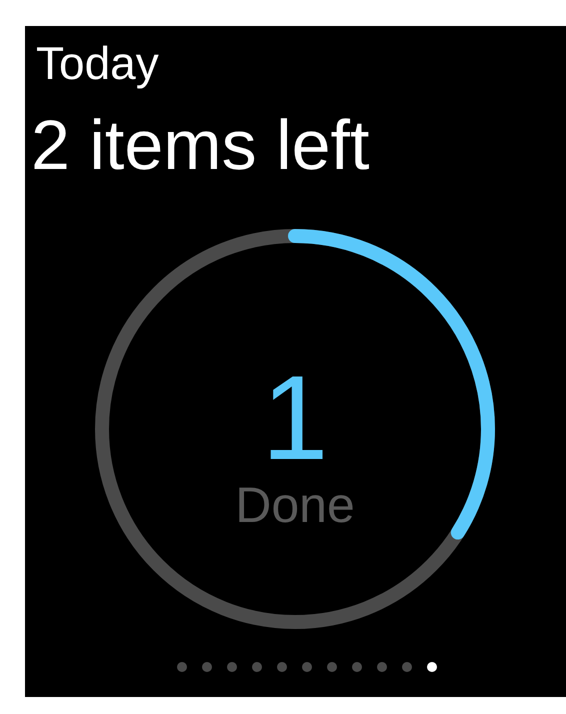  Describe the element at coordinates (295, 505) in the screenshot. I see `done-label: Done` at that location.